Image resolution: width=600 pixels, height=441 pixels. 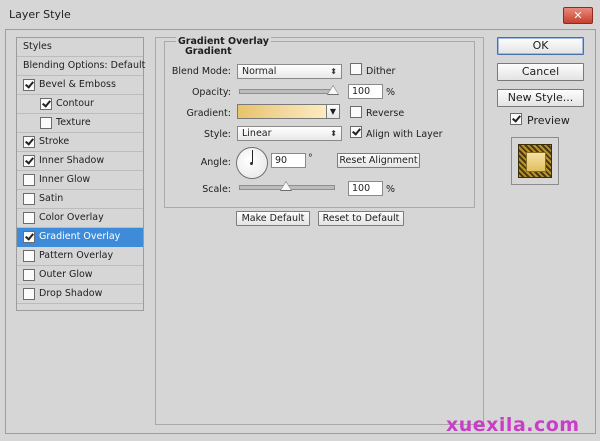 What do you see at coordinates (310, 158) in the screenshot?
I see `angle-unit: °` at bounding box center [310, 158].